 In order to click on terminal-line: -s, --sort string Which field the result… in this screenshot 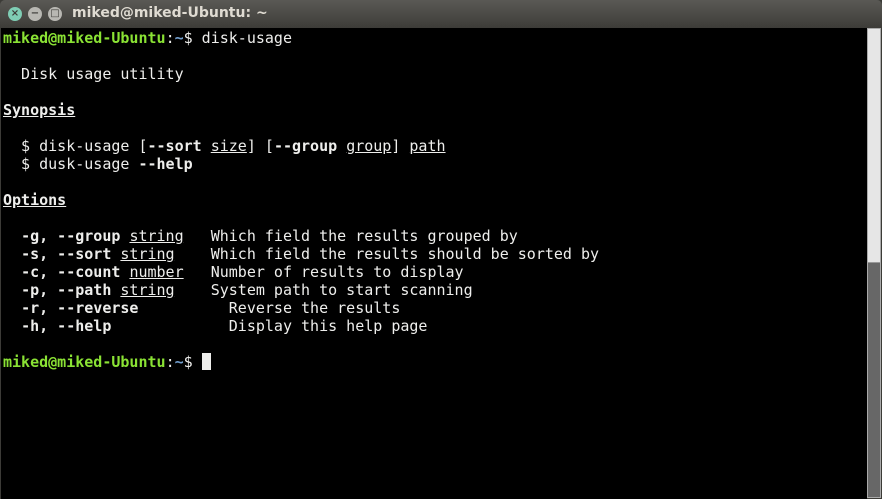, I will do `click(301, 254)`.